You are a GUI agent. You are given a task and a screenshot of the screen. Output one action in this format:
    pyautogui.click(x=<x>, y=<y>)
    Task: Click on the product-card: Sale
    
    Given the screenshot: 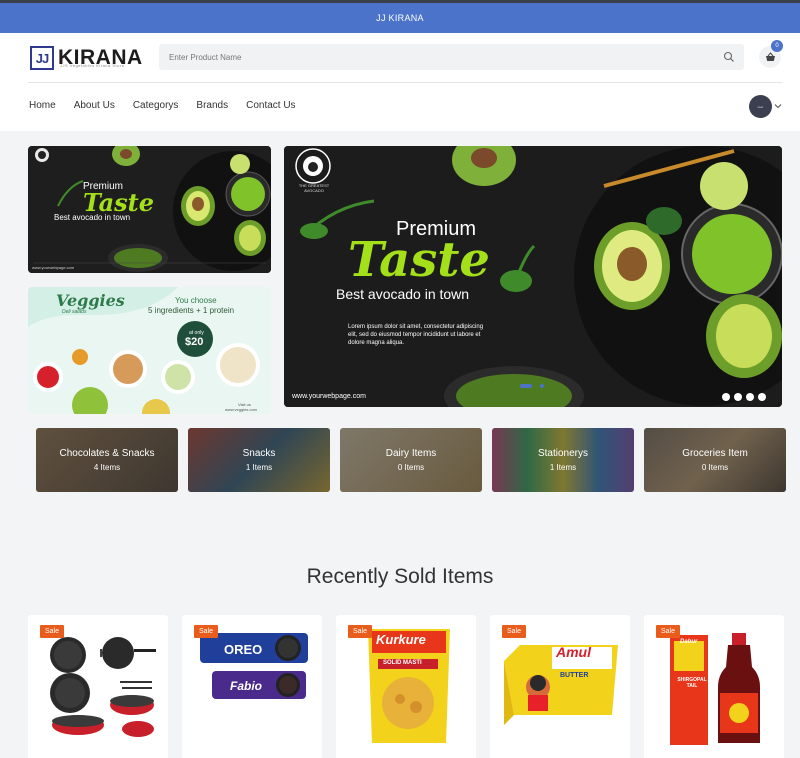 What is the action you would take?
    pyautogui.click(x=98, y=686)
    